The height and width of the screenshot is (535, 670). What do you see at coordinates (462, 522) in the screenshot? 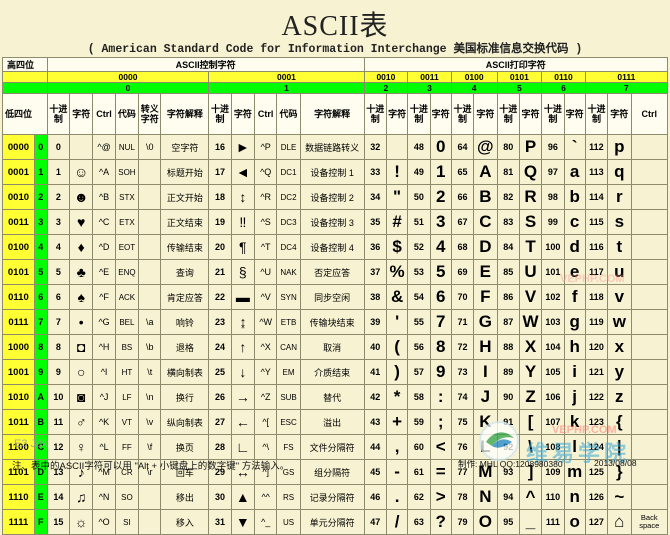
I see `print-dec: 79` at bounding box center [462, 522].